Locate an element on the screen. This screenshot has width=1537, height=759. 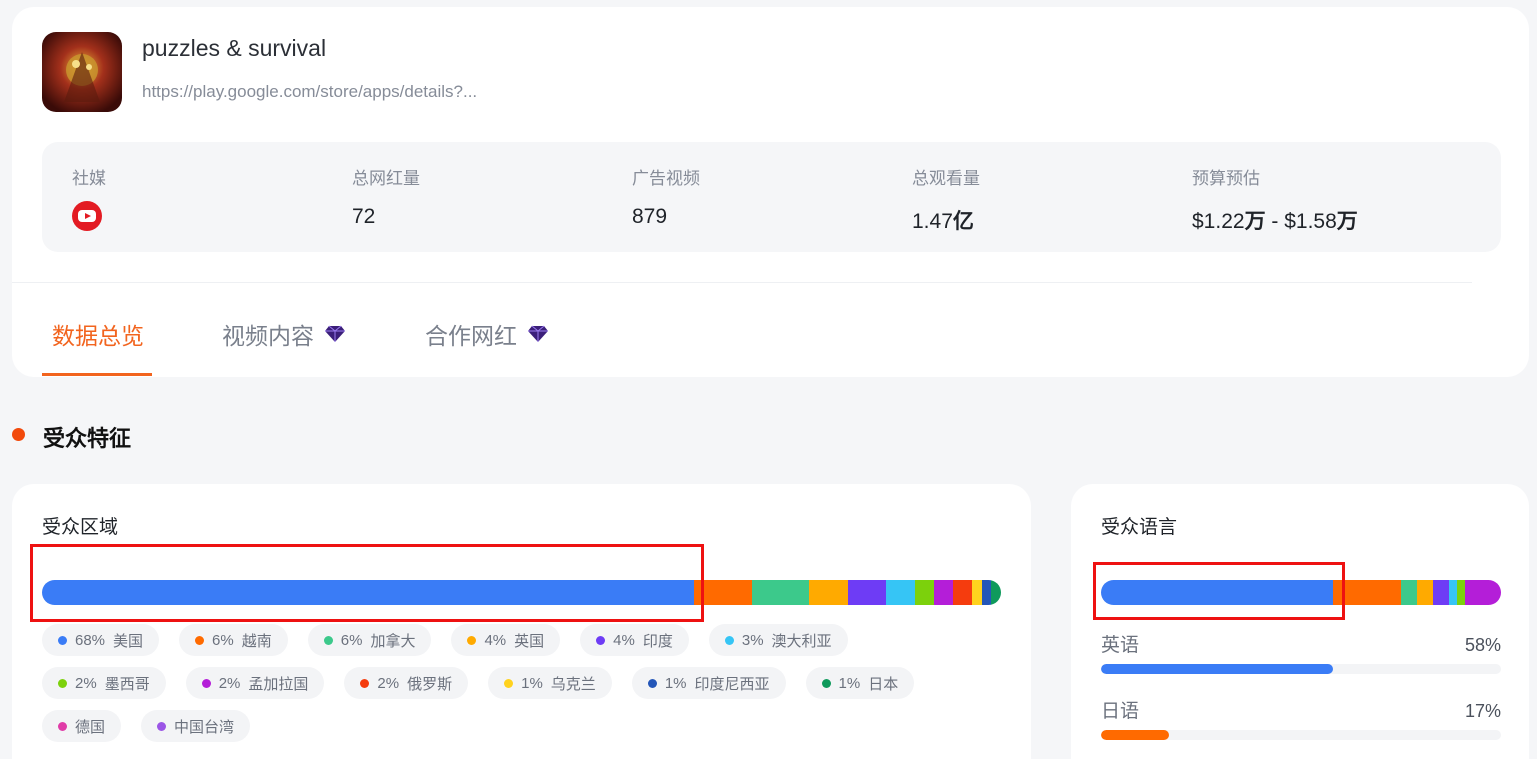
stat-ad-videos-value: 879 is located at coordinates (650, 216).